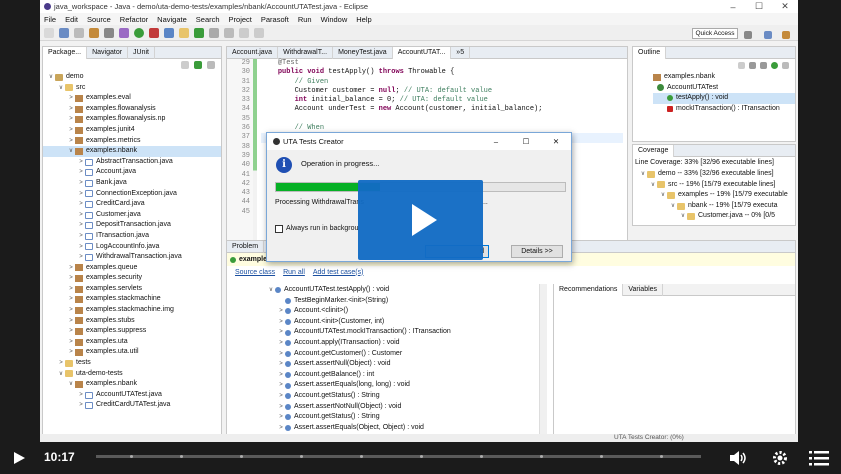 The height and width of the screenshot is (474, 841). What do you see at coordinates (402, 407) in the screenshot?
I see `test-flow-item: > Assert.assertNotNull(Object) : void` at bounding box center [402, 407].